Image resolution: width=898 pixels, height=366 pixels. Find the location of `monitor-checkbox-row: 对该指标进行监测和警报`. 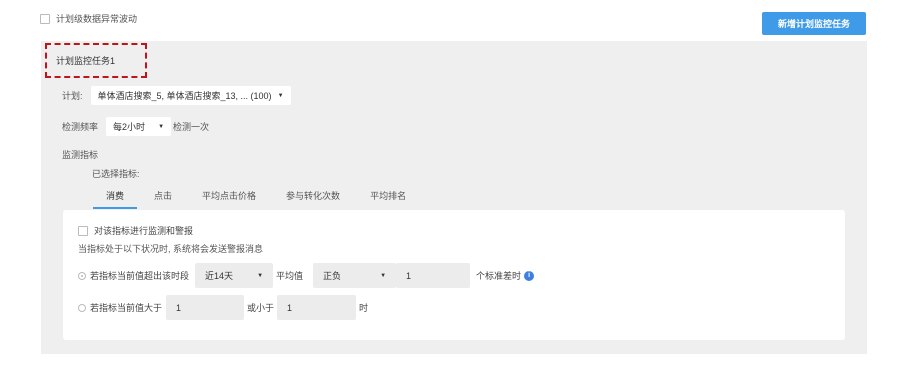

monitor-checkbox-row: 对该指标进行监测和警报 is located at coordinates (135, 230).